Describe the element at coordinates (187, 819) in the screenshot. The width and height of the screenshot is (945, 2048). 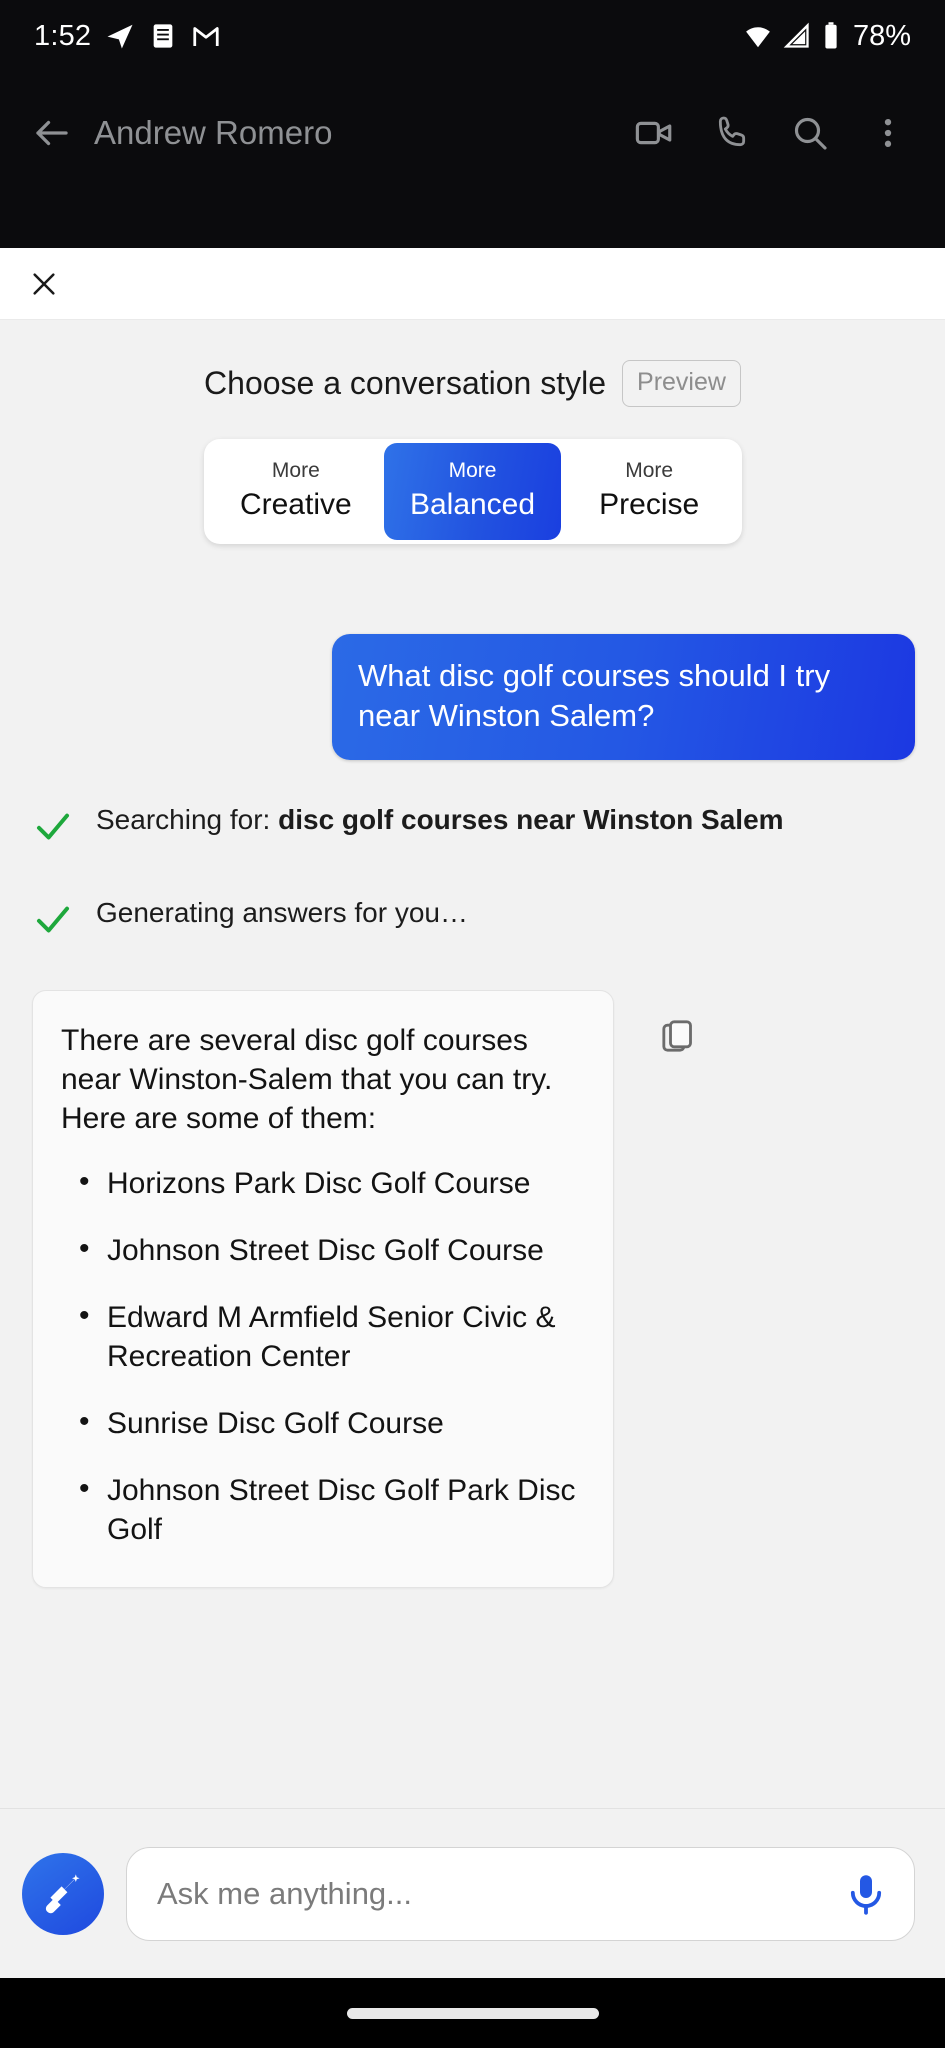
I see `status-step-prefix: Searching for:` at that location.